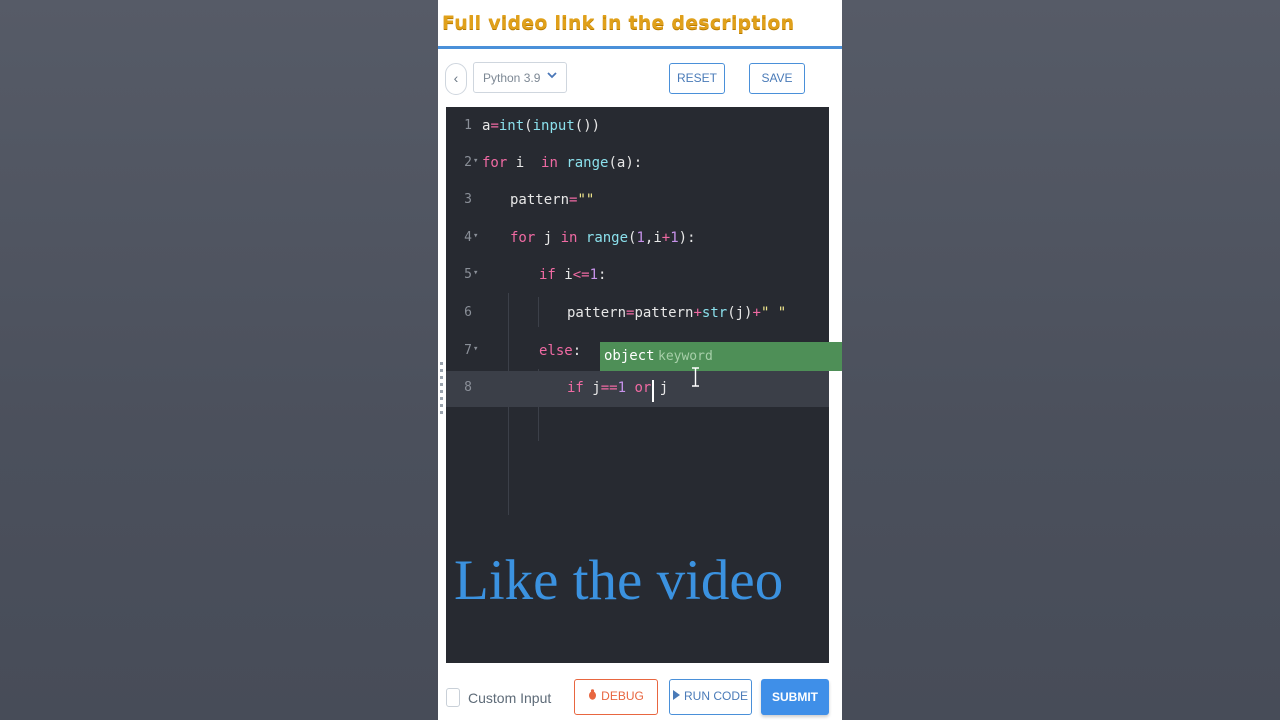  I want to click on line-number: 4, so click(468, 237).